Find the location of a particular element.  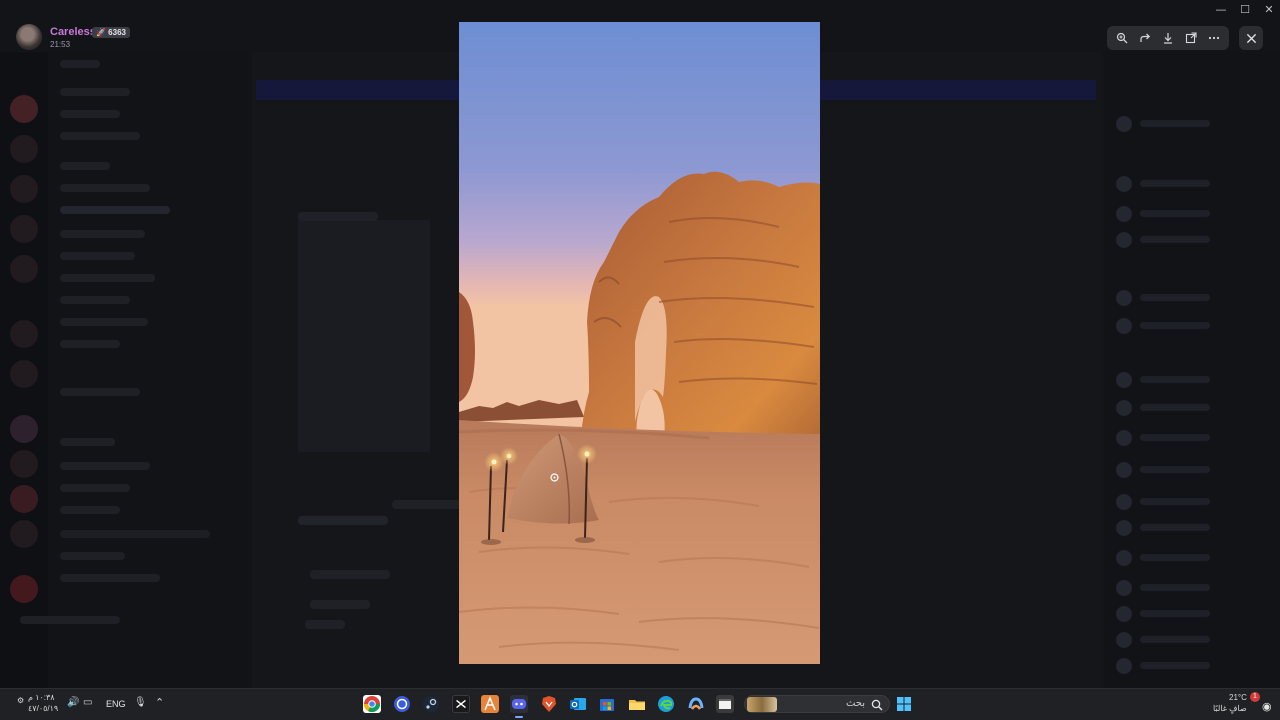

steam-icon is located at coordinates (431, 704).